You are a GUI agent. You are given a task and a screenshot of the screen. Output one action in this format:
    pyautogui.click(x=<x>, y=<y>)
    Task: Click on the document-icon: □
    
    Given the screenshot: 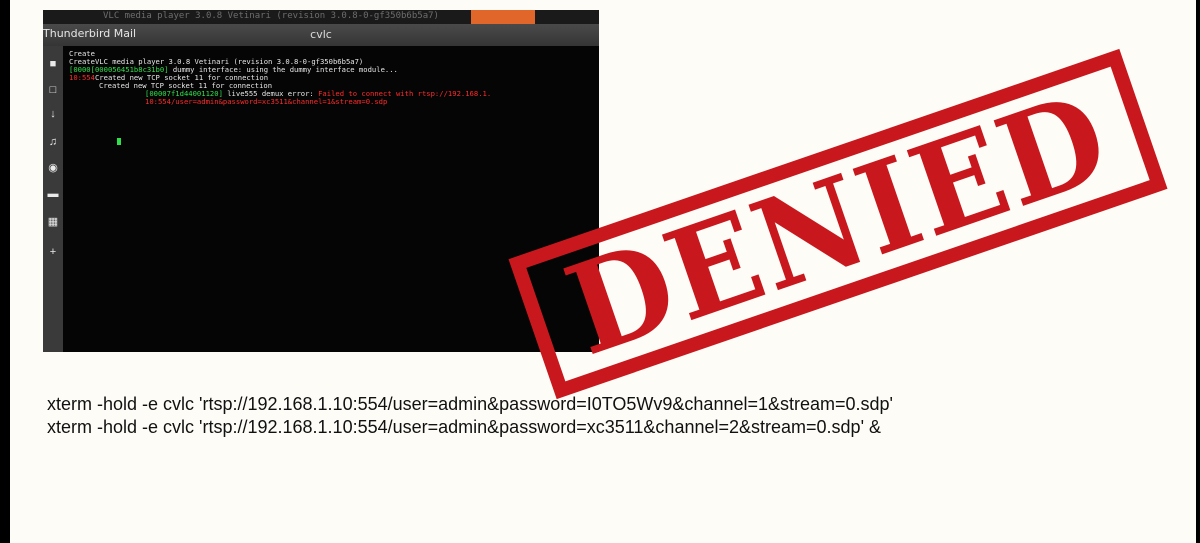 What is the action you would take?
    pyautogui.click(x=53, y=90)
    